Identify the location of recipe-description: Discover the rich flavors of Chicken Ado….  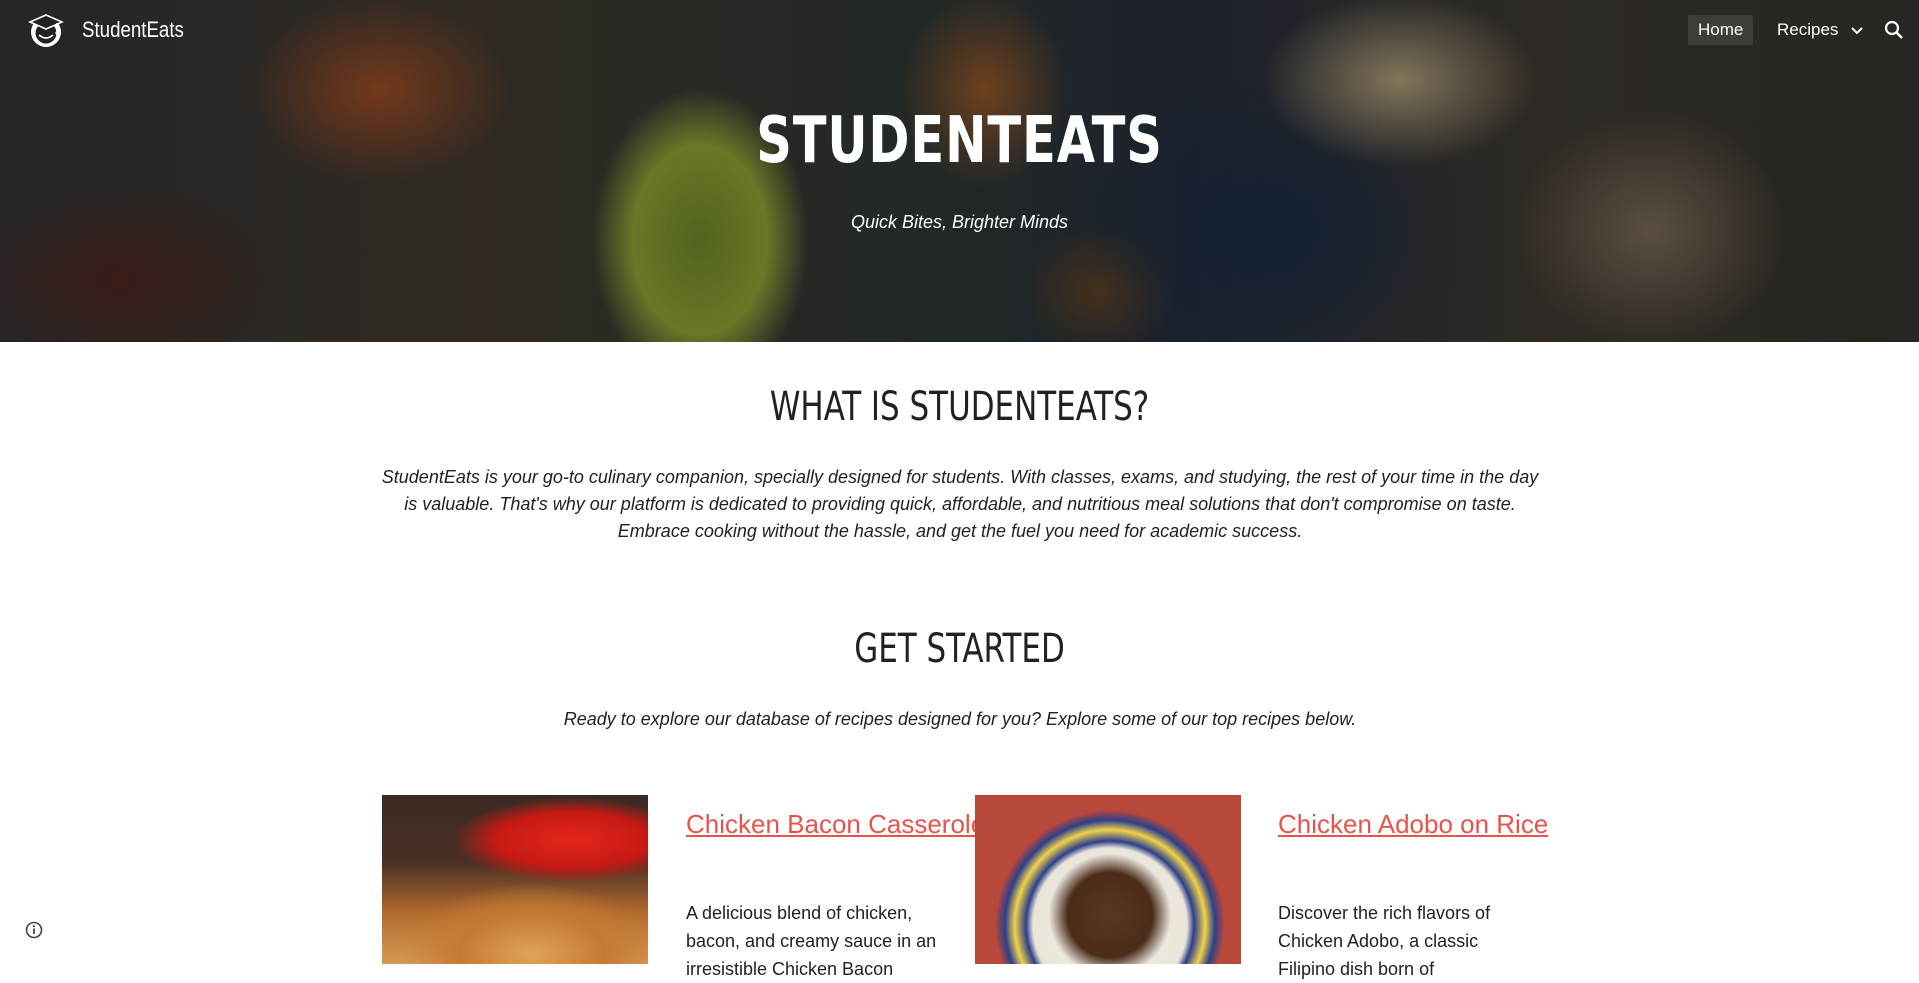
(1384, 941).